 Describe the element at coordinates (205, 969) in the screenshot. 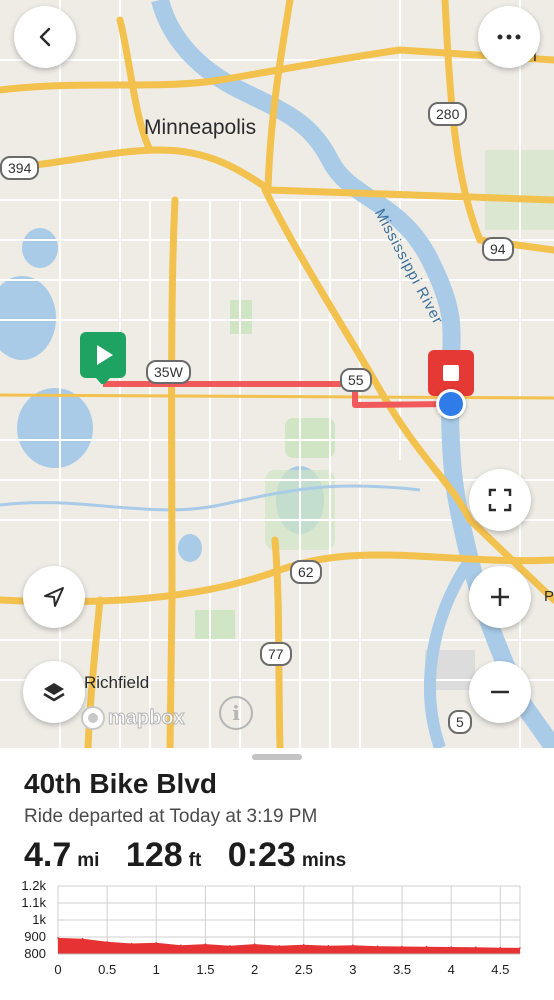

I see `chart-x-tick-label: 1.5` at that location.